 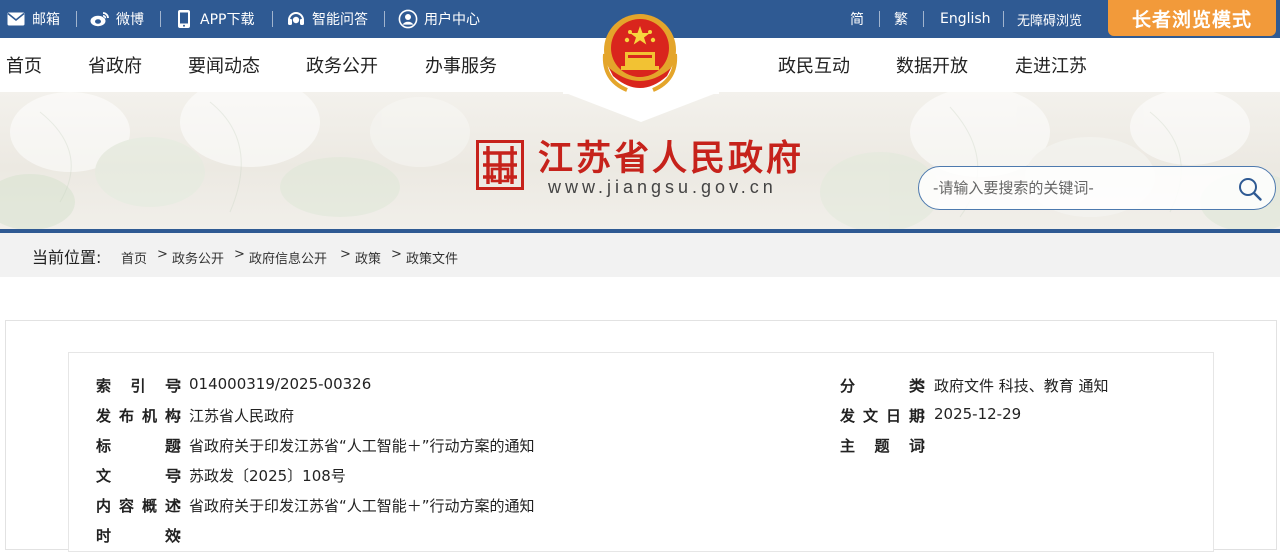 What do you see at coordinates (138, 536) in the screenshot?
I see `meta-validity-label: 时效` at bounding box center [138, 536].